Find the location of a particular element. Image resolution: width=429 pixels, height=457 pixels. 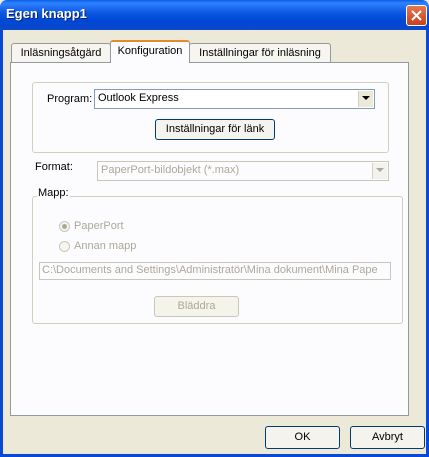

tab-label: Inställningar för inläsning is located at coordinates (260, 53).